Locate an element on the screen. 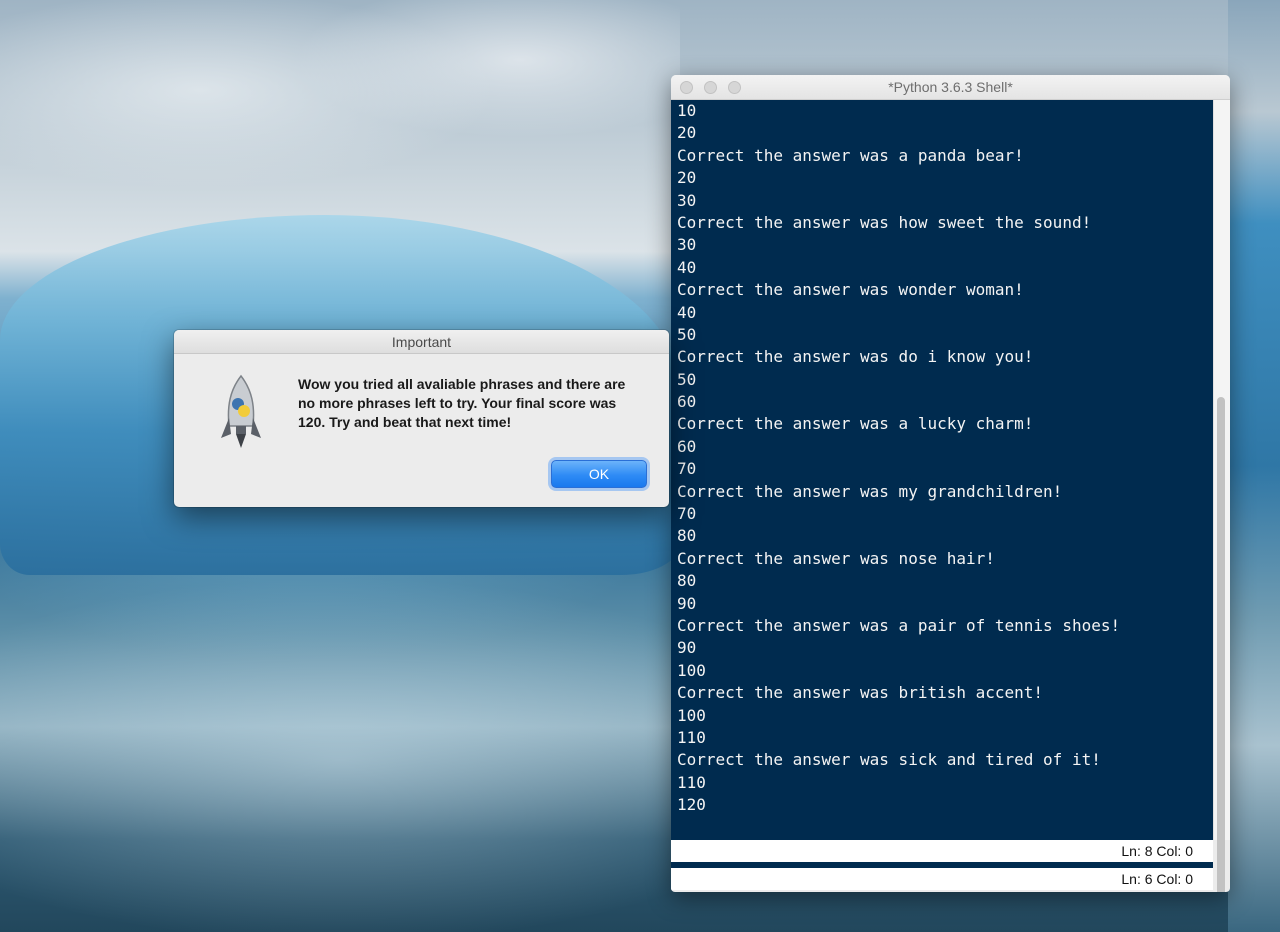  shell-output-line: 10 is located at coordinates (687, 110).